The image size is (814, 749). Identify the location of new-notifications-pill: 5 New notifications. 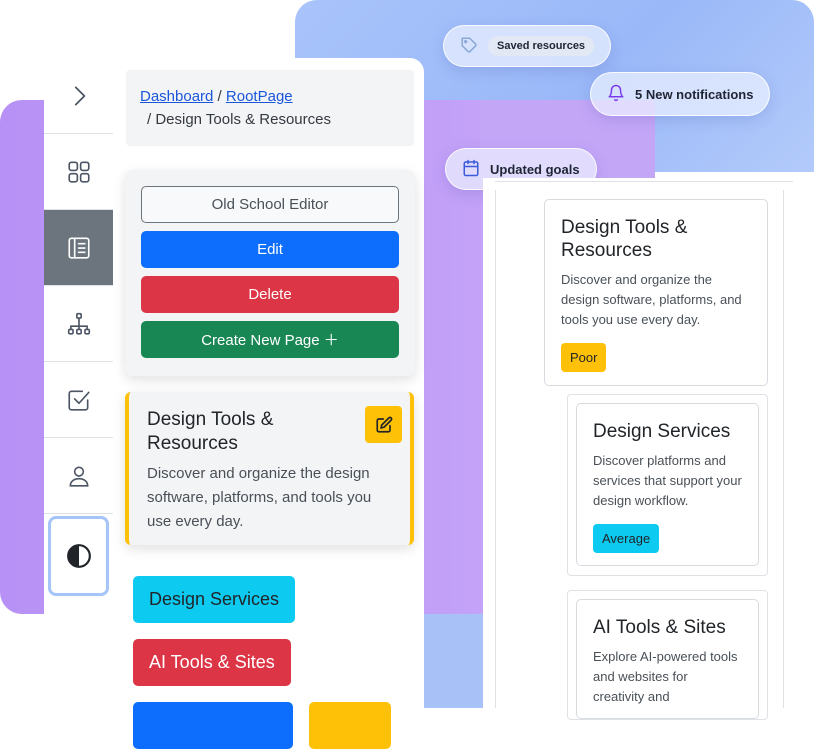
(680, 94).